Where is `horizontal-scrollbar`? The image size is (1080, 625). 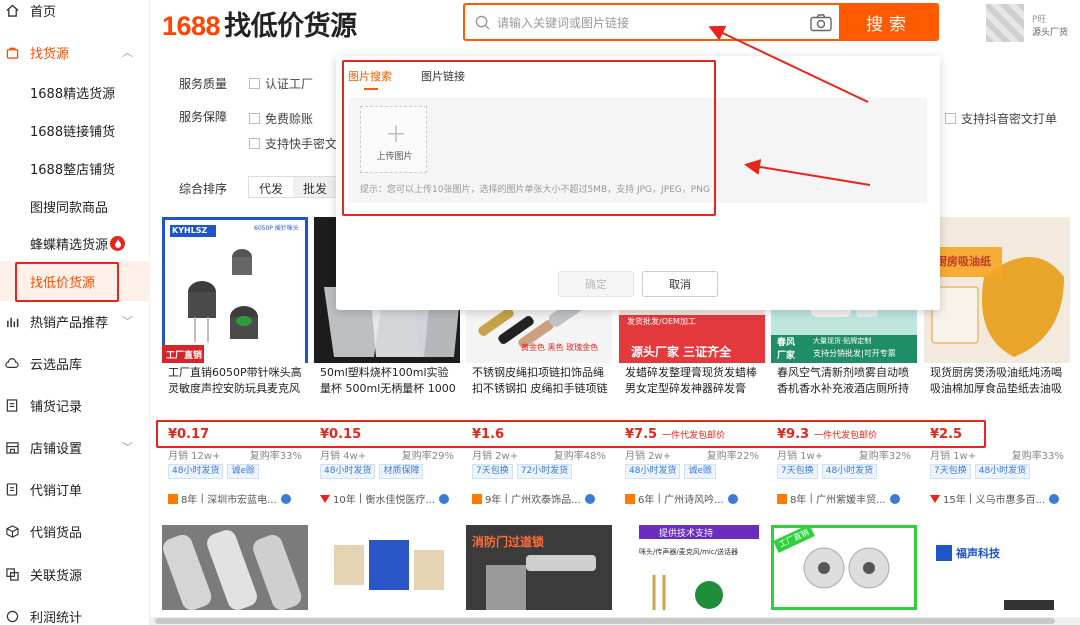
horizontal-scrollbar is located at coordinates (615, 621).